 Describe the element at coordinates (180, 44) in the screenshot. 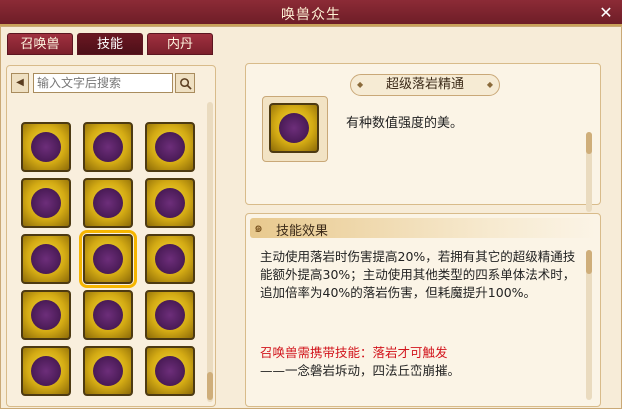

I see `tab-inner-core: 内丹` at that location.